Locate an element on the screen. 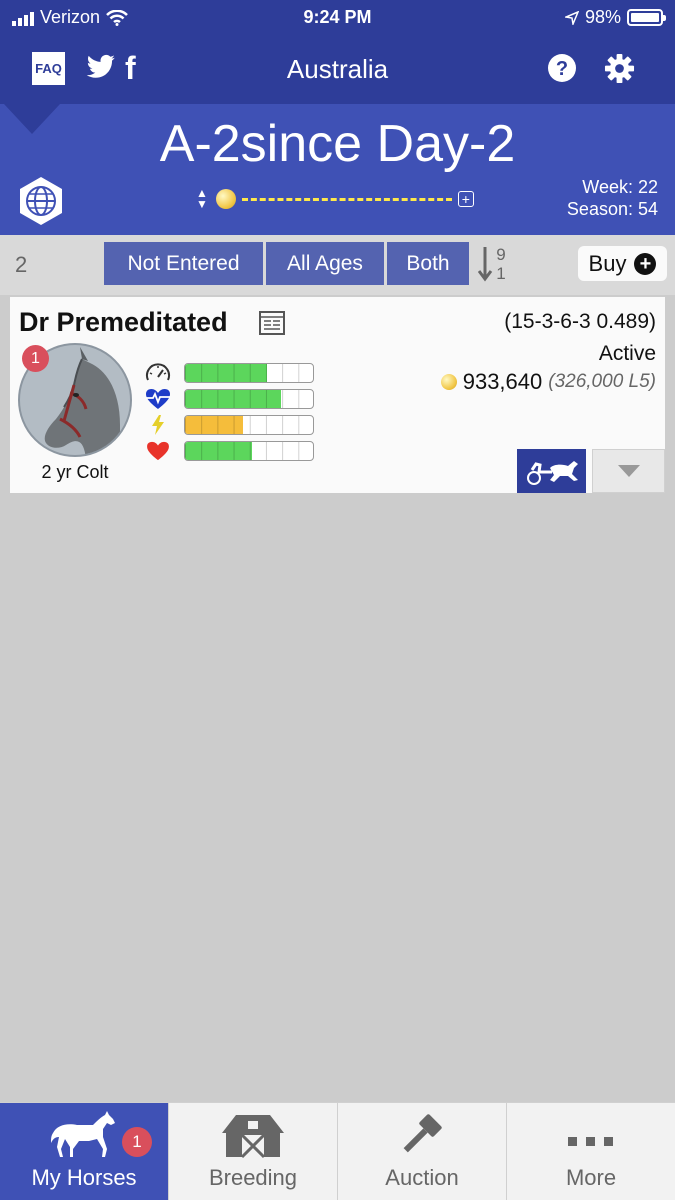 The image size is (675, 1200). day-slider: ▲ ▼ + is located at coordinates (335, 198).